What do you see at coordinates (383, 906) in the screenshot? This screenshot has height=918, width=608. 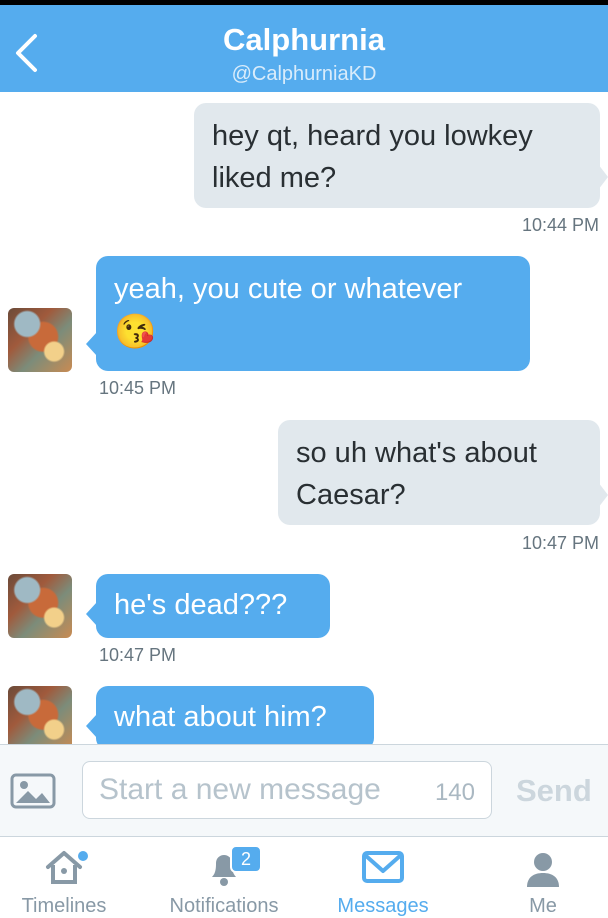 I see `tab-label: Messages` at bounding box center [383, 906].